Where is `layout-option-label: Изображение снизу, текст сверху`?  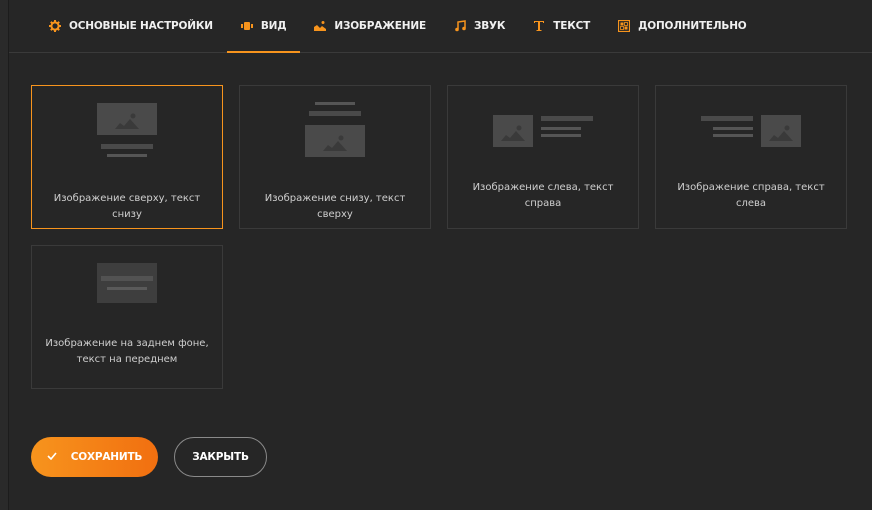 layout-option-label: Изображение снизу, текст сверху is located at coordinates (335, 206).